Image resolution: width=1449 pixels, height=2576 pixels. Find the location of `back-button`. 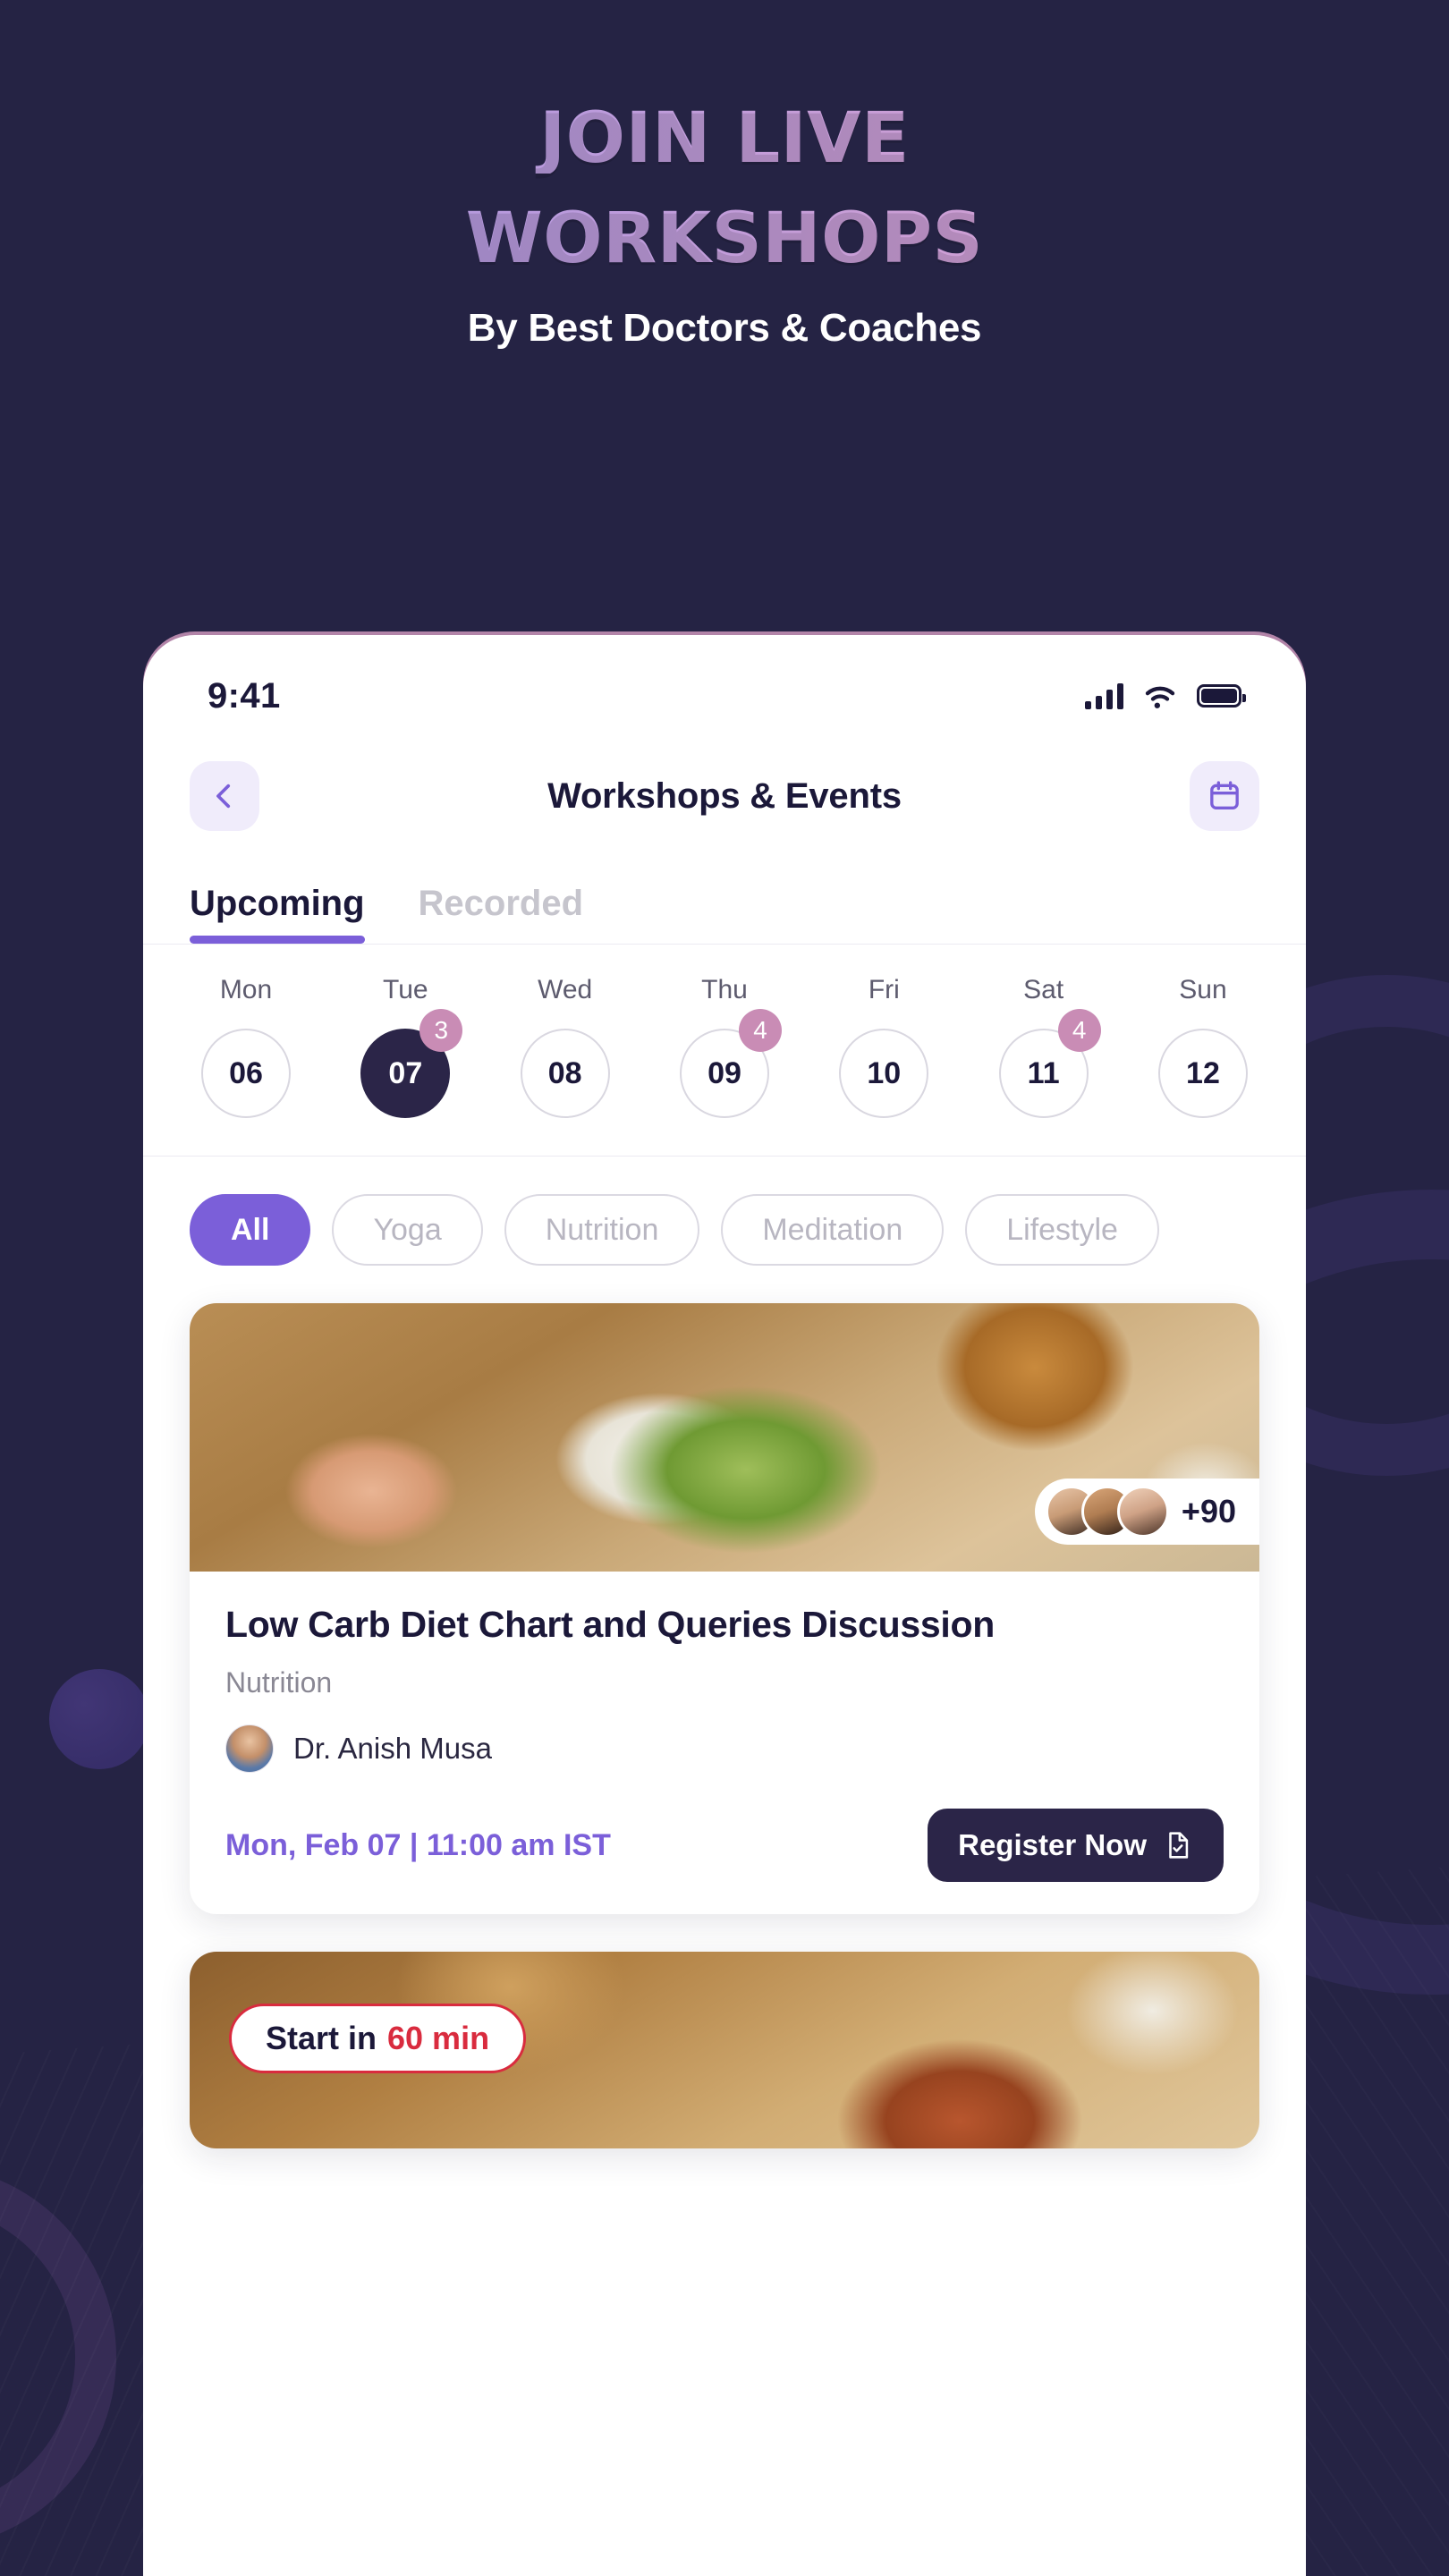

back-button is located at coordinates (224, 796).